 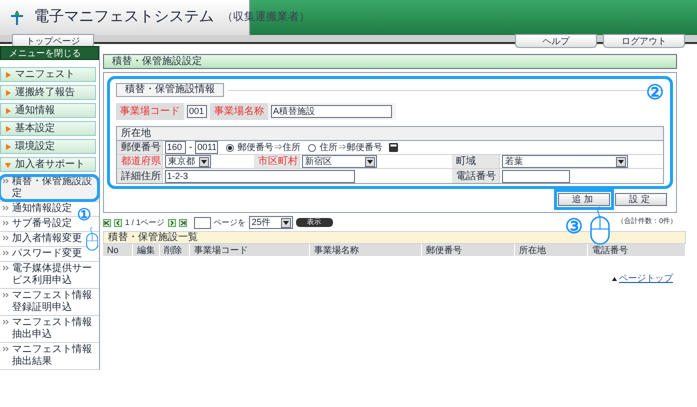 I want to click on caret-down-icon, so click(x=8, y=165).